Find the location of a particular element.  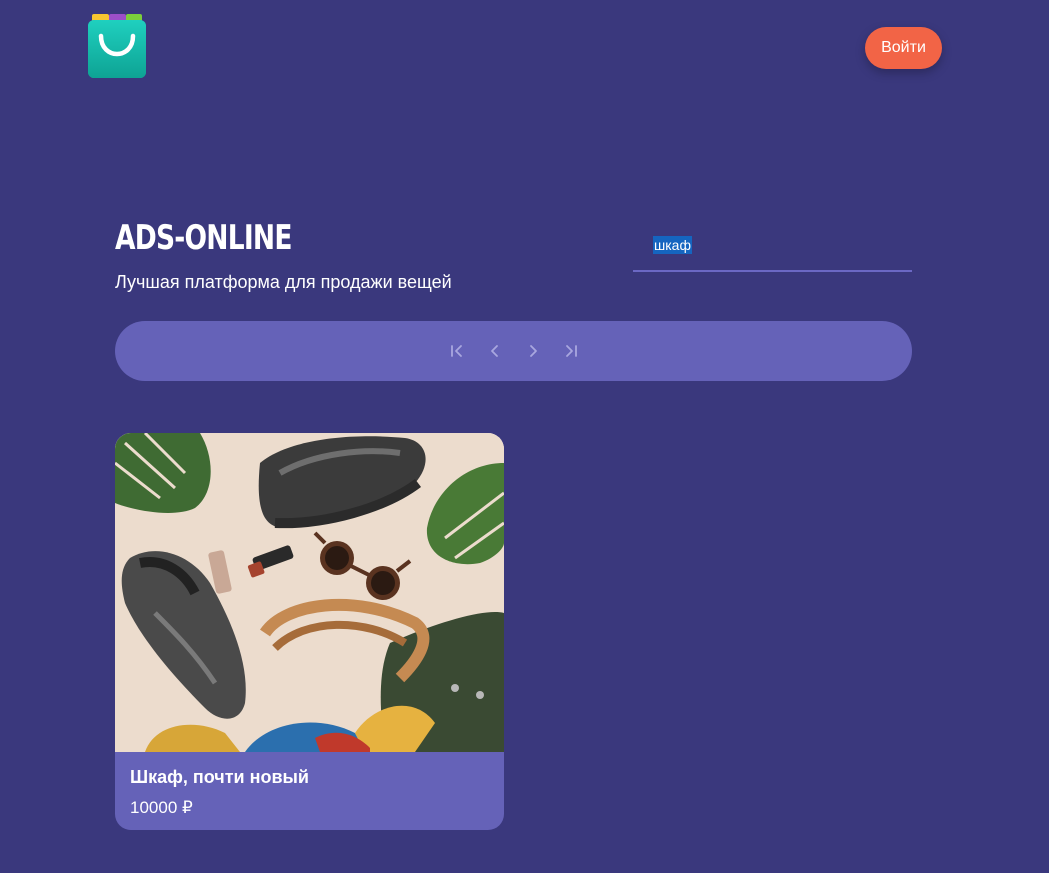

next-page-icon is located at coordinates (533, 351).